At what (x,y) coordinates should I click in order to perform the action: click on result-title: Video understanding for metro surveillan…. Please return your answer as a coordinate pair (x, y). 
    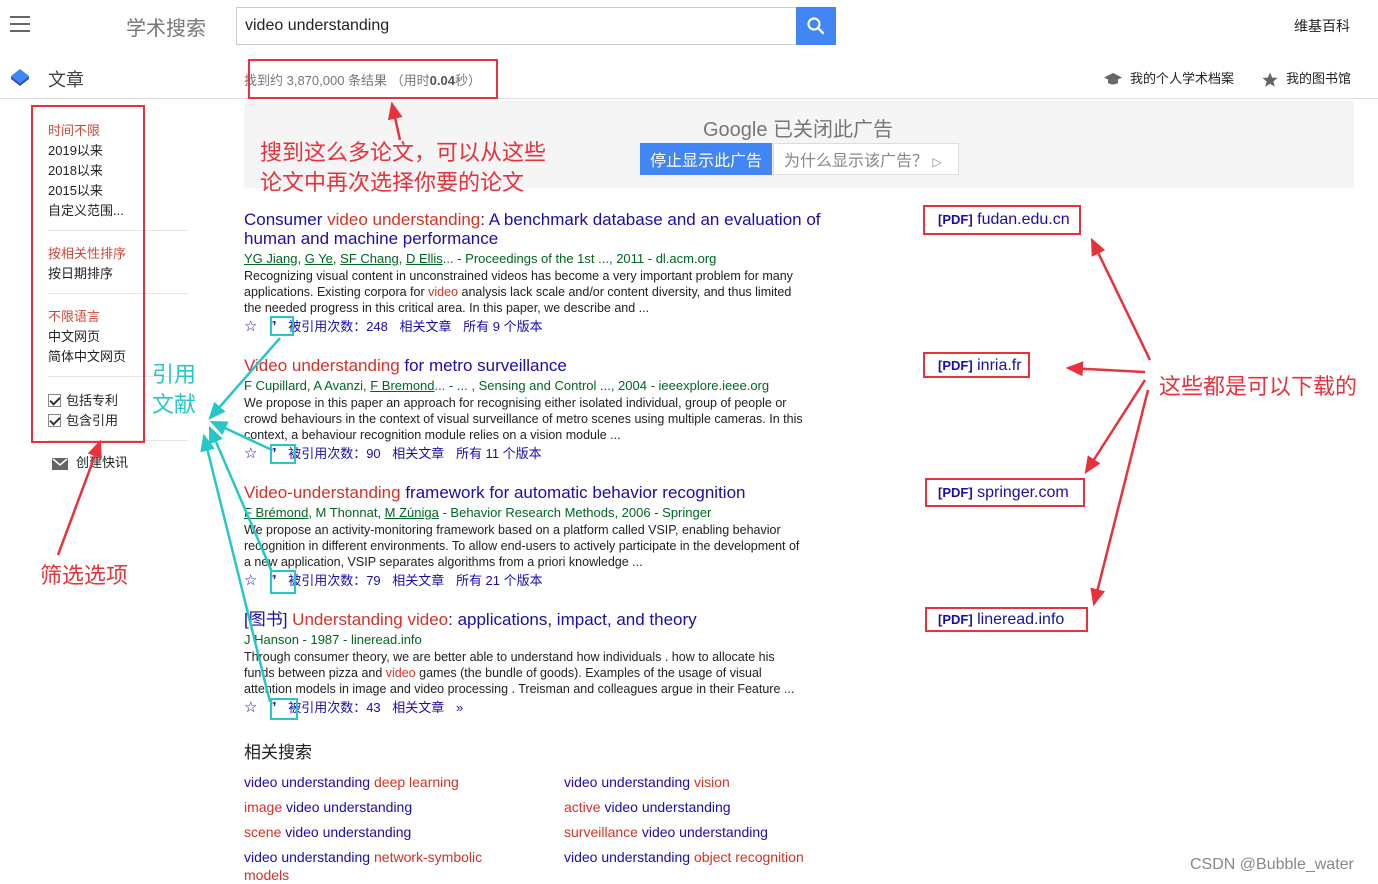
    Looking at the image, I should click on (544, 365).